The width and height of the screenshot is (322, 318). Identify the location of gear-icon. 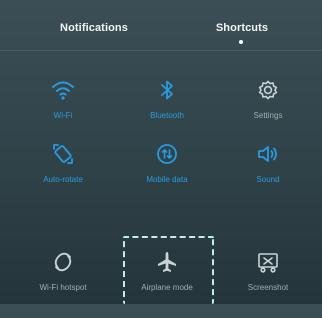
(268, 90).